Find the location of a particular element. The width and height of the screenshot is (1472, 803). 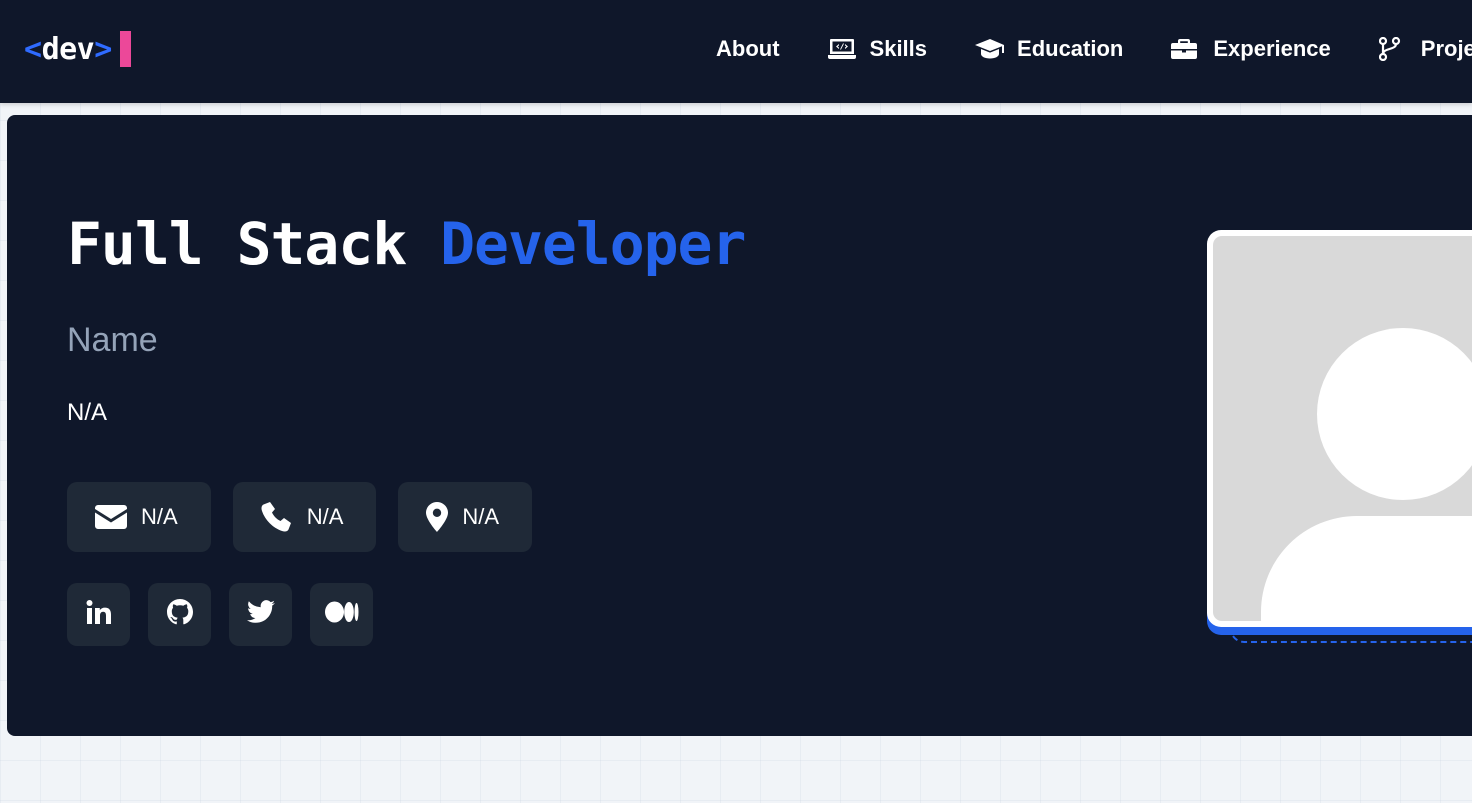

hero-title: Full Stack Developer is located at coordinates (406, 244).